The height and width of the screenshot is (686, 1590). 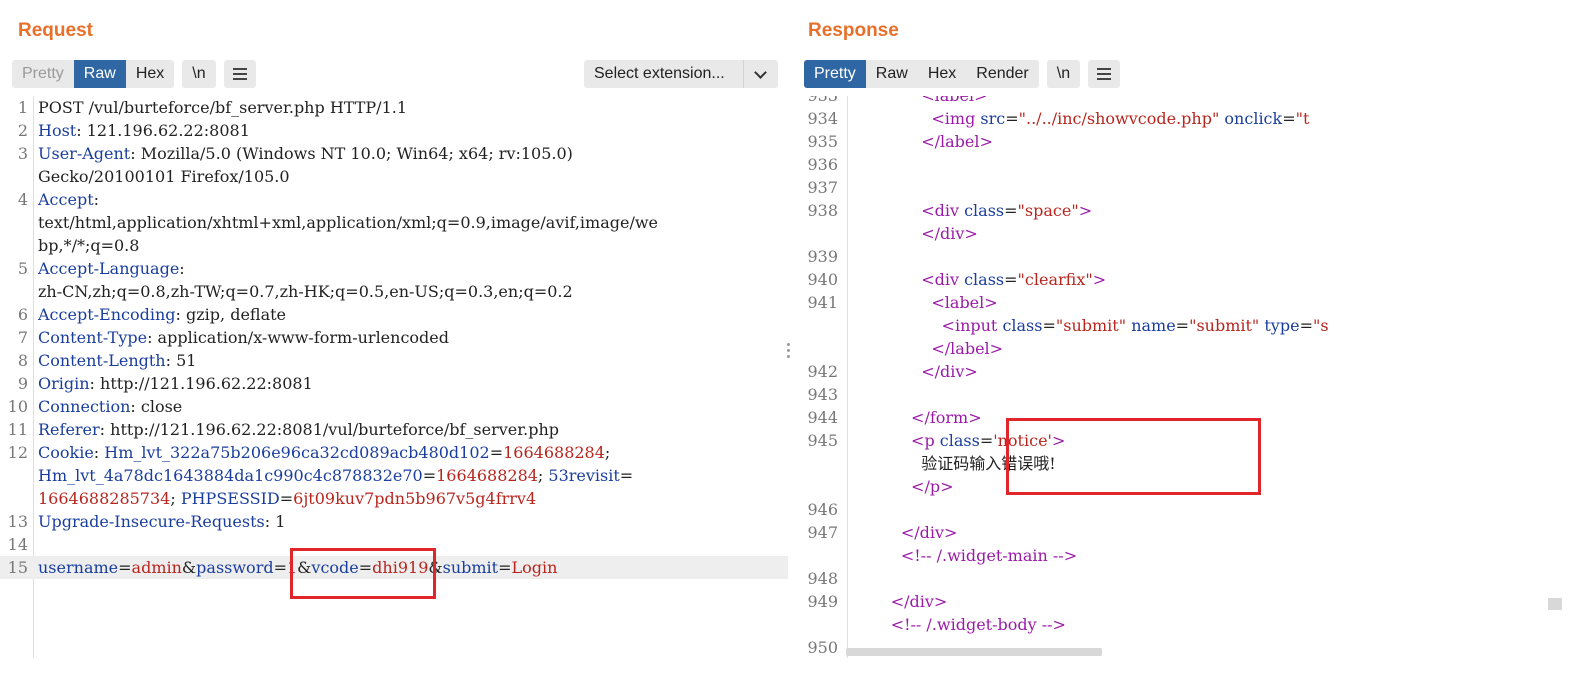 I want to click on response-menu-button, so click(x=1104, y=74).